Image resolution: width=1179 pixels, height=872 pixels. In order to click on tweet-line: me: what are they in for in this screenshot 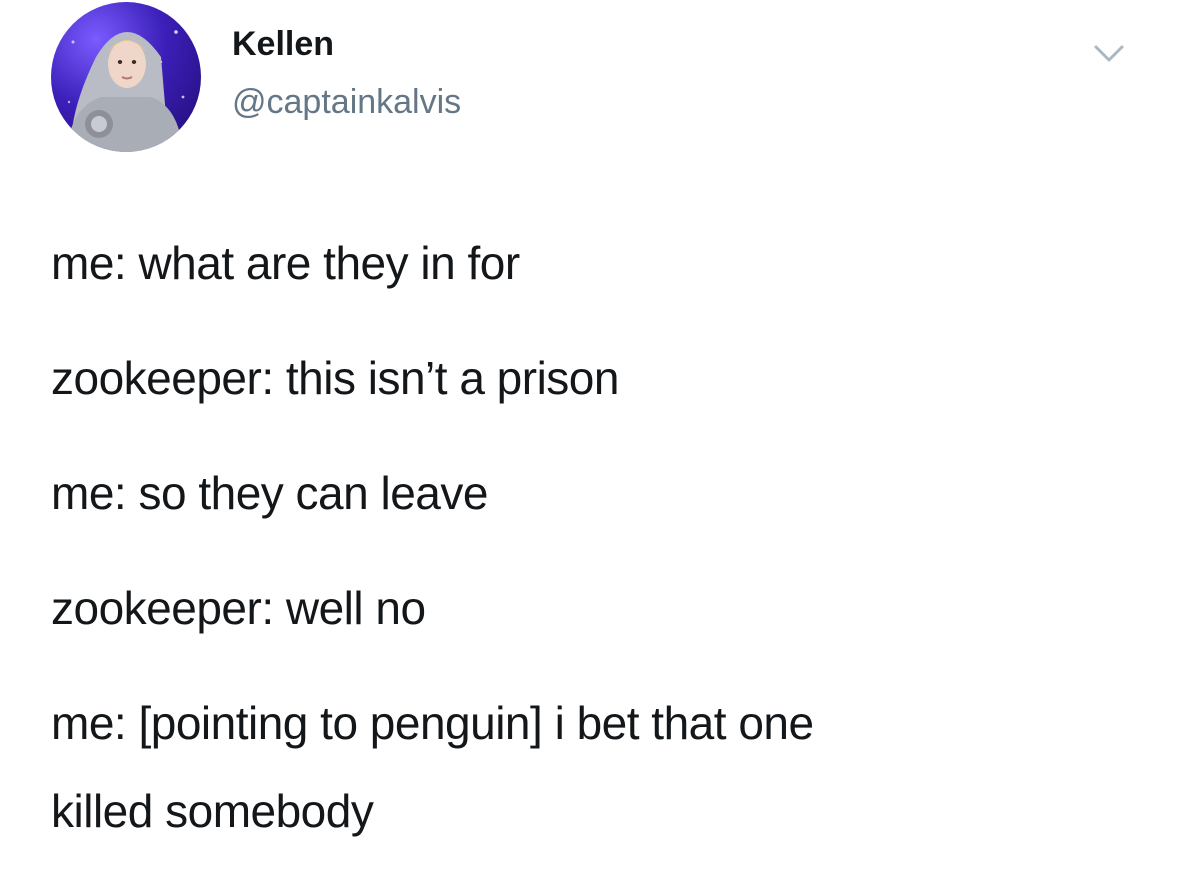, I will do `click(285, 263)`.